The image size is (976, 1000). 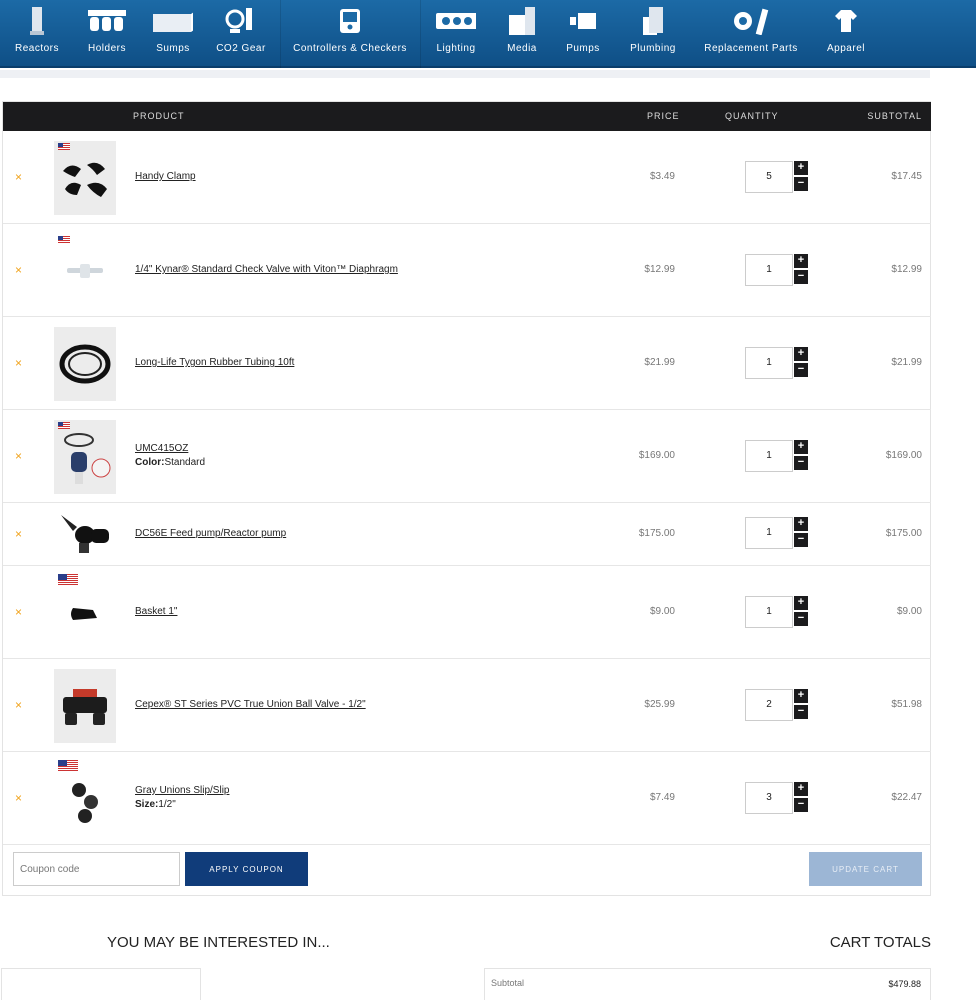 I want to click on product-price: $3.49, so click(x=662, y=176).